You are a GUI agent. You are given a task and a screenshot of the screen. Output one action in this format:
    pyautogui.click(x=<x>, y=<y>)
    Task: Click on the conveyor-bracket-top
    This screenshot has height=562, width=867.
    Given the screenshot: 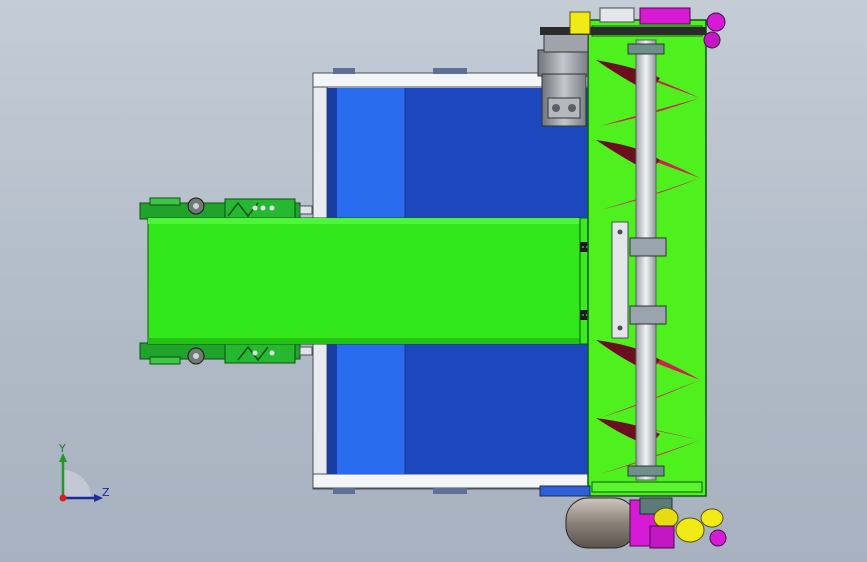 What is the action you would take?
    pyautogui.click(x=220, y=208)
    